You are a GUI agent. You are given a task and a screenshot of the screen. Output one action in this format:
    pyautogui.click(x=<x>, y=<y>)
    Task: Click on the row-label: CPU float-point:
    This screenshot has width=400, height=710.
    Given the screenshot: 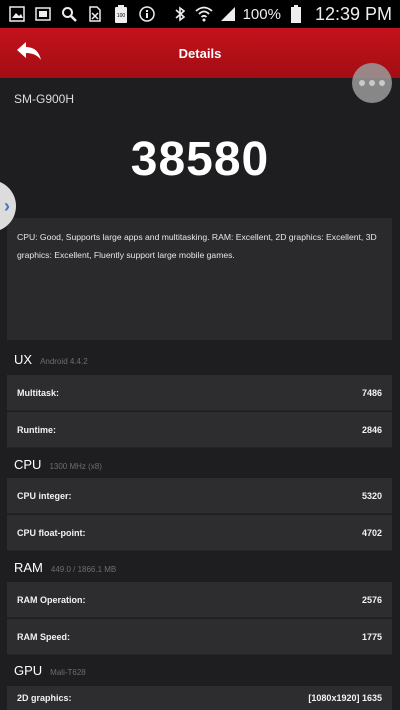 What is the action you would take?
    pyautogui.click(x=51, y=532)
    